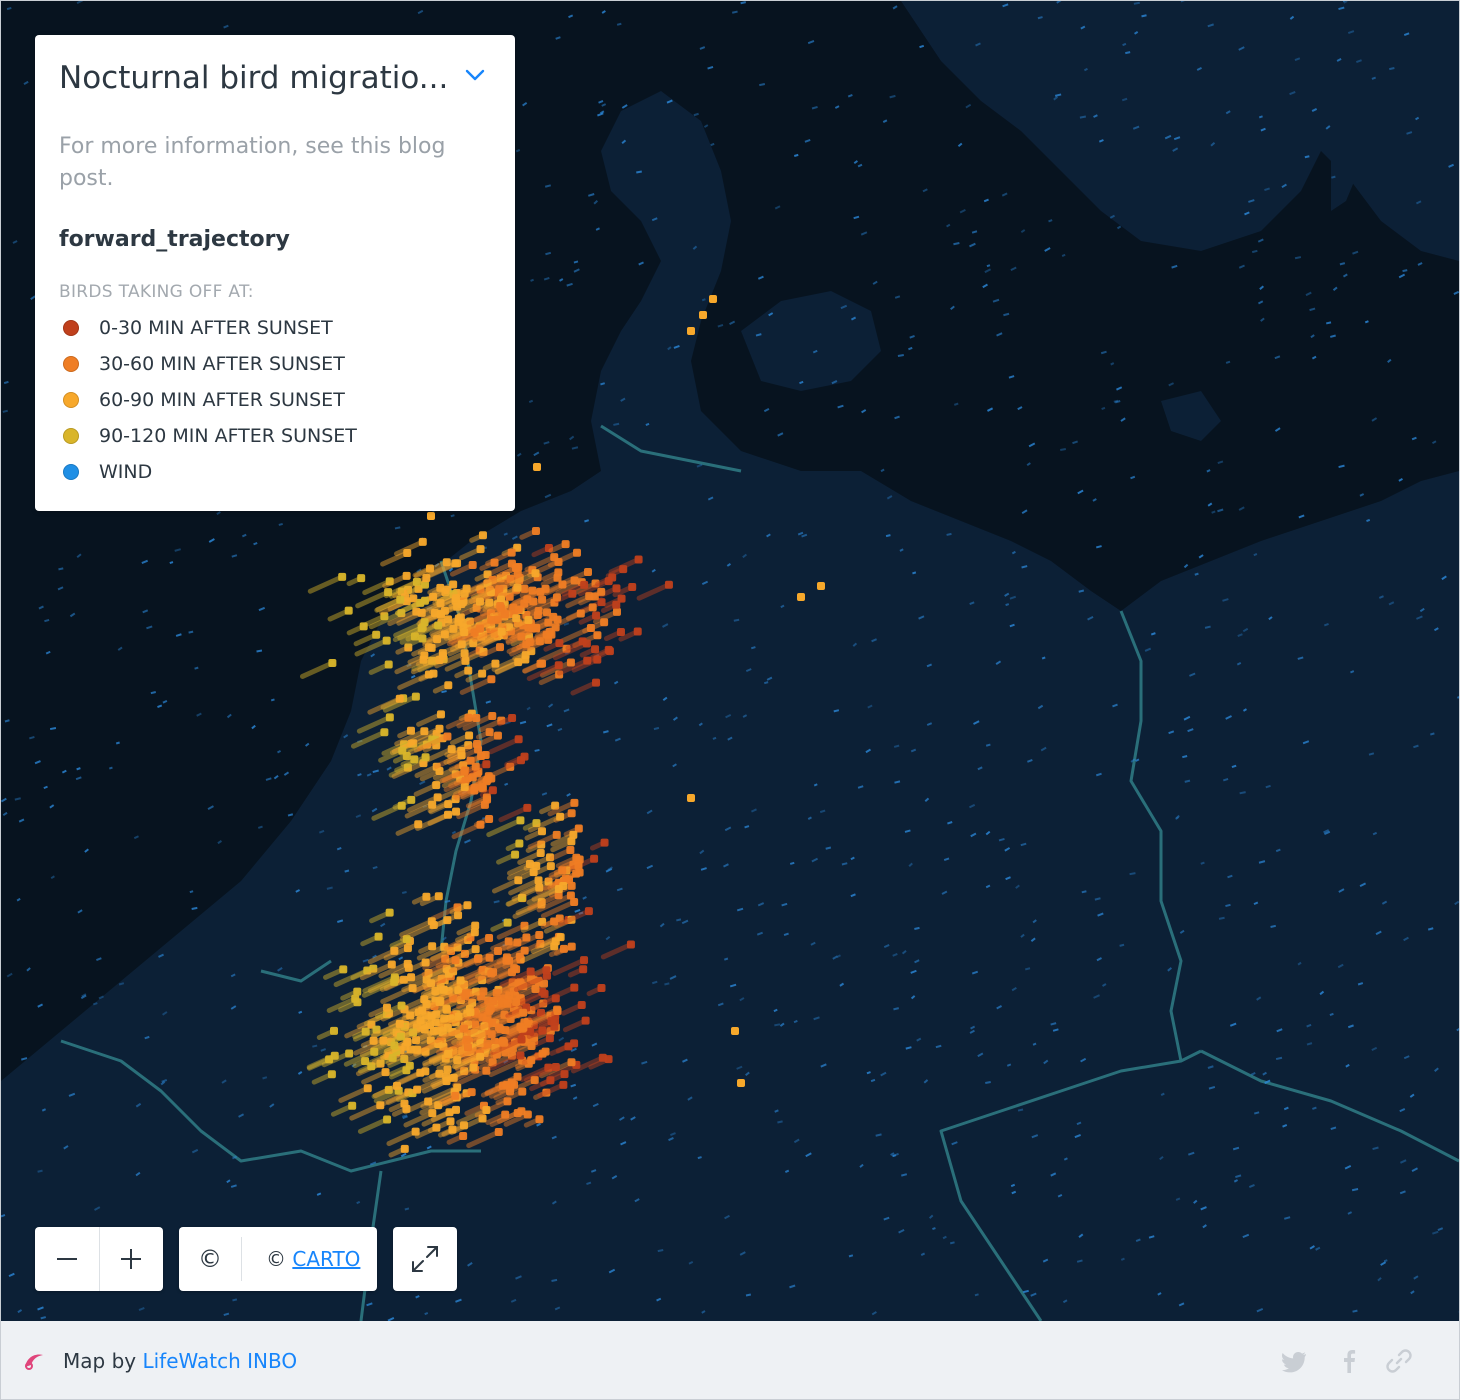  I want to click on link-icon, so click(1399, 1361).